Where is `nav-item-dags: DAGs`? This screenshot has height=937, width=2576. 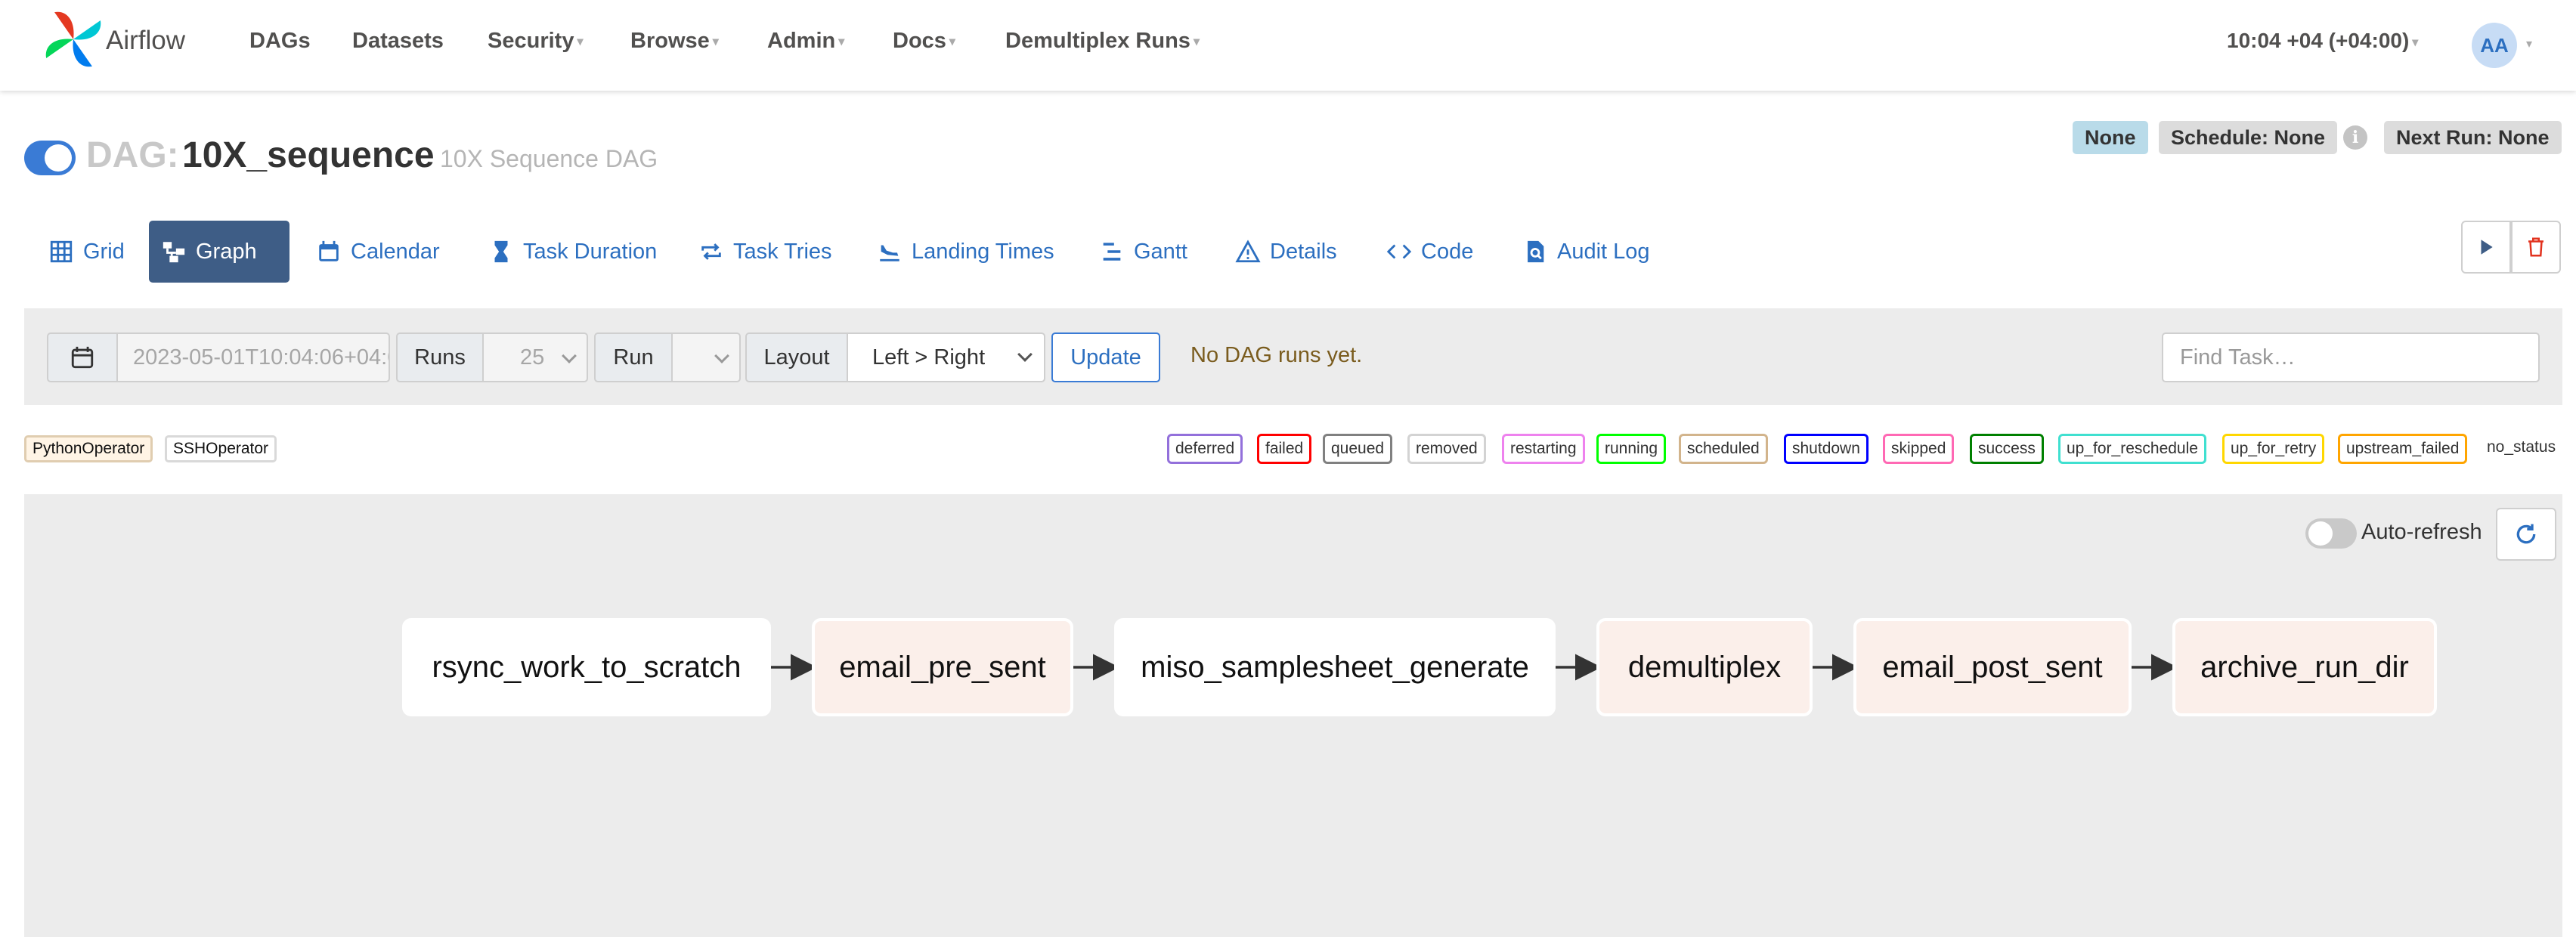
nav-item-dags: DAGs is located at coordinates (280, 41).